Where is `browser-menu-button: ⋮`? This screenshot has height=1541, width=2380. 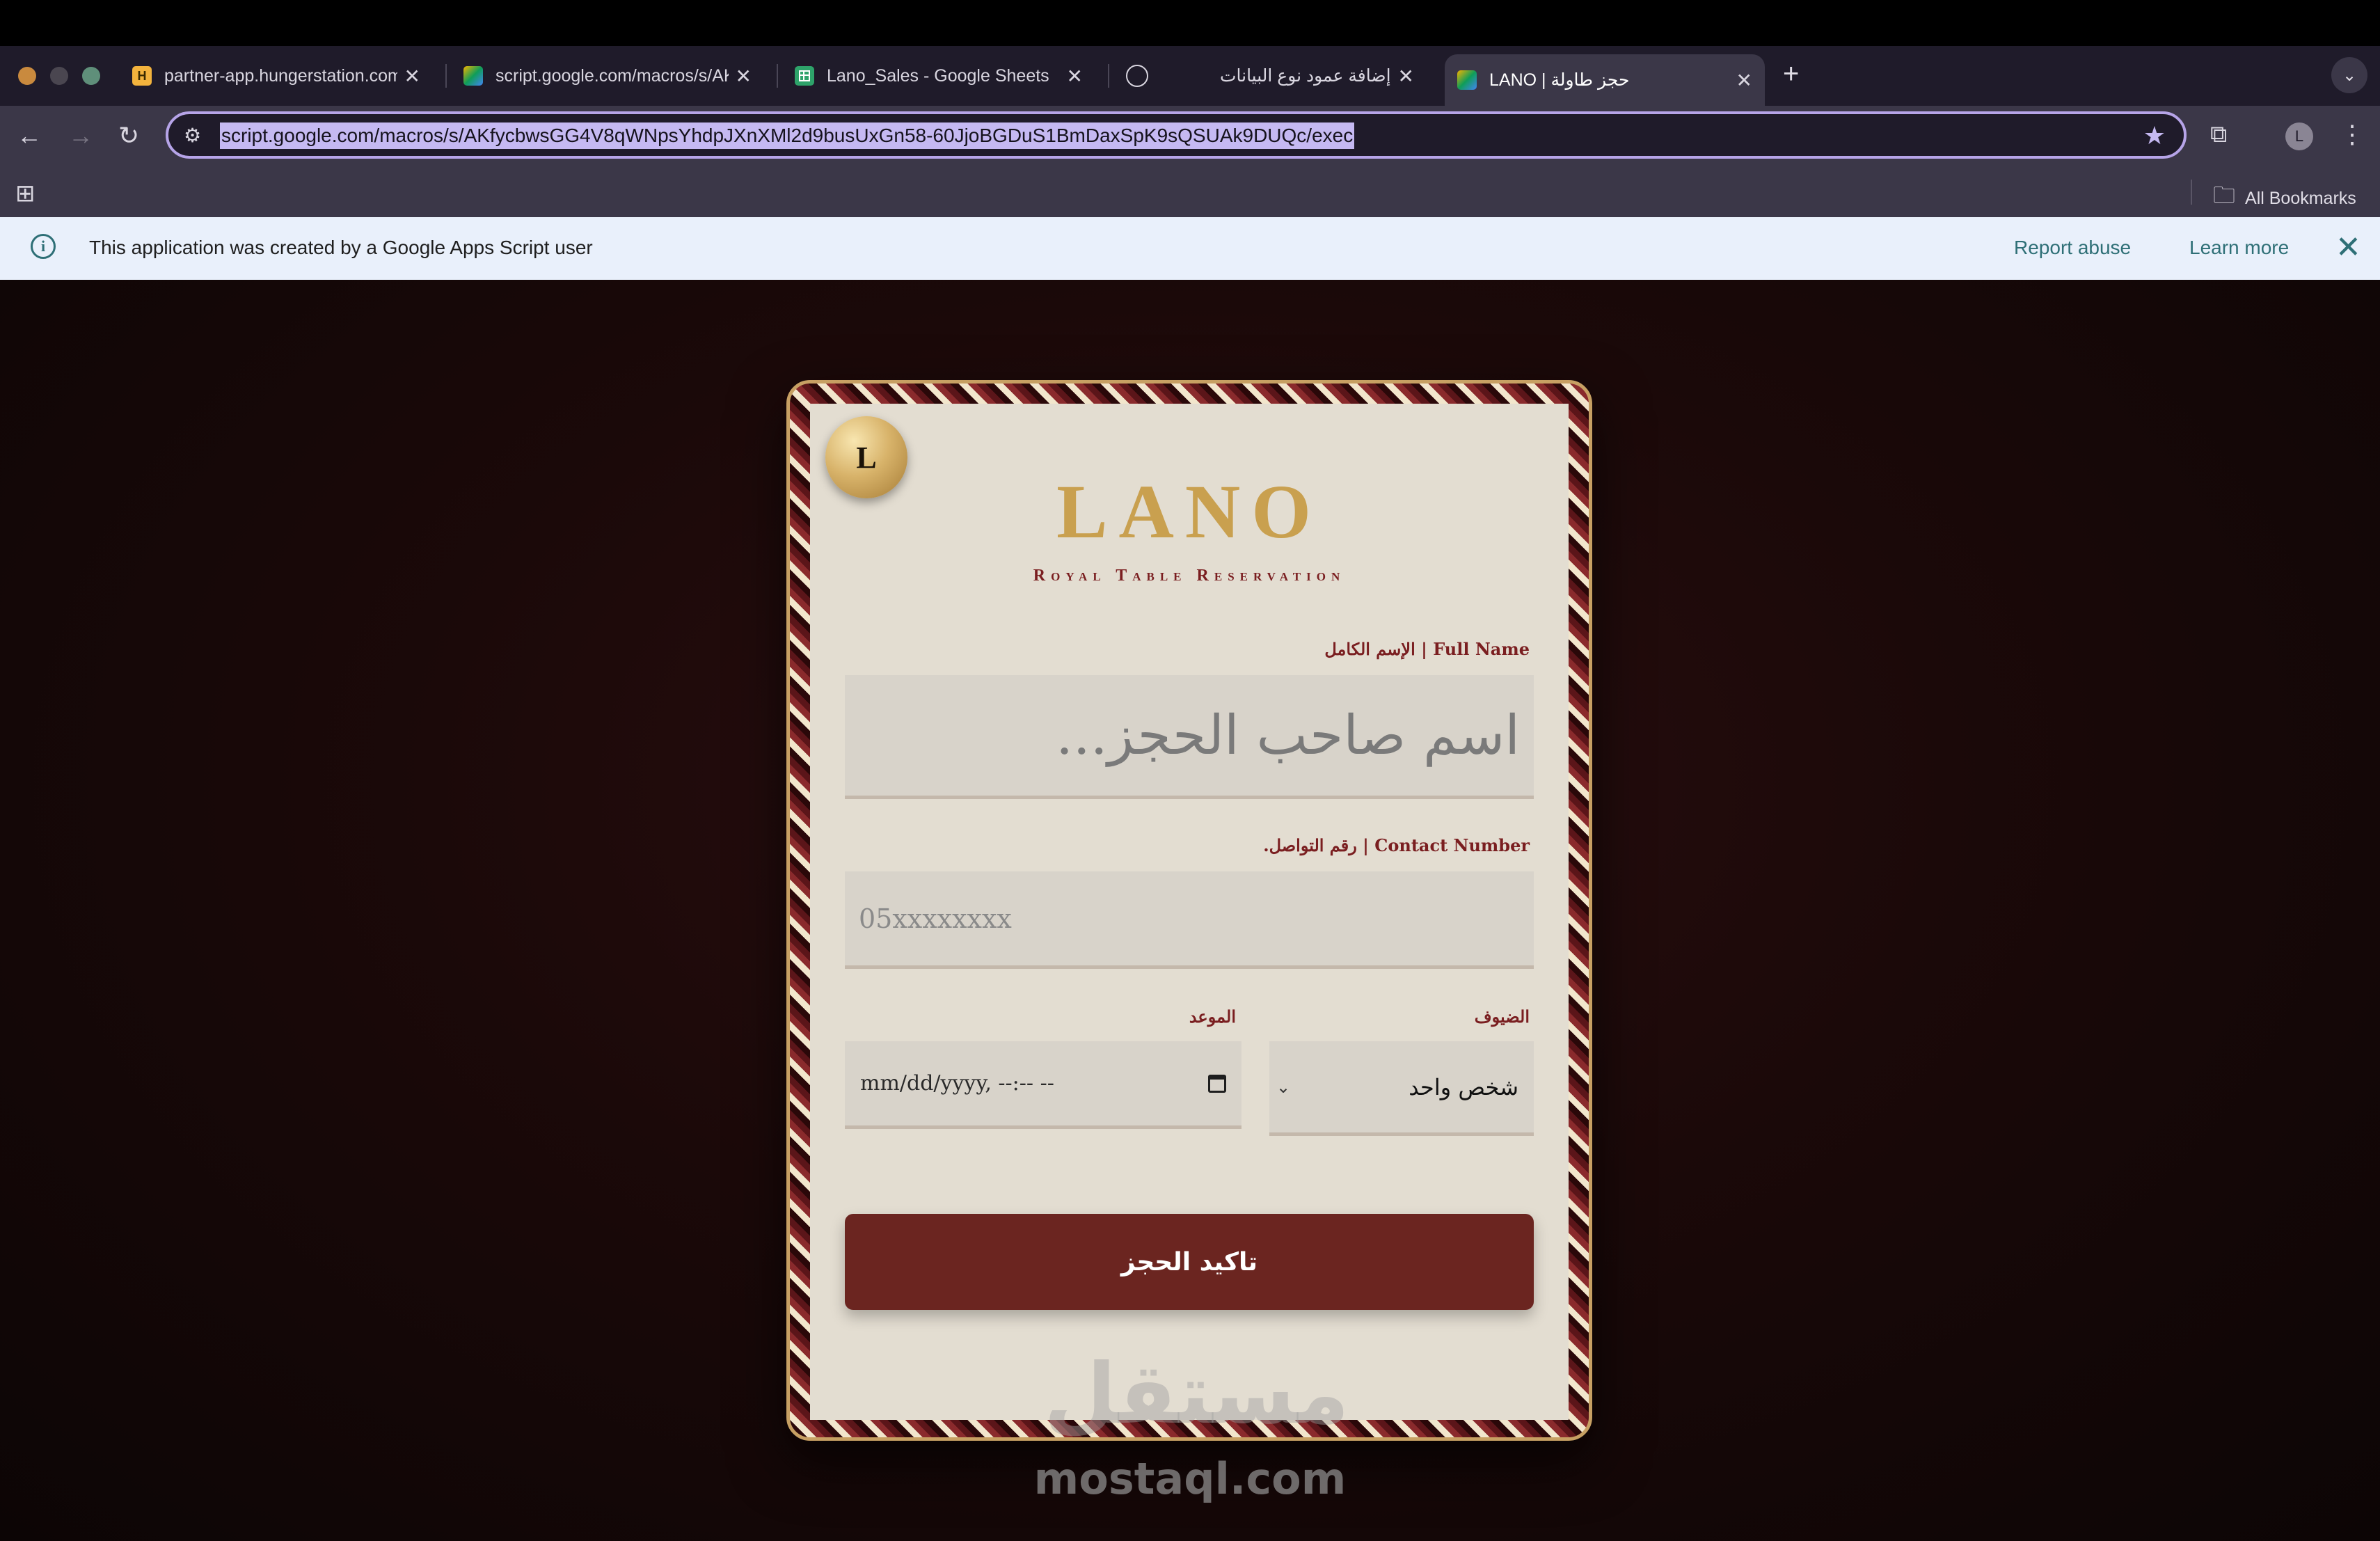
browser-menu-button: ⋮ is located at coordinates (2352, 134).